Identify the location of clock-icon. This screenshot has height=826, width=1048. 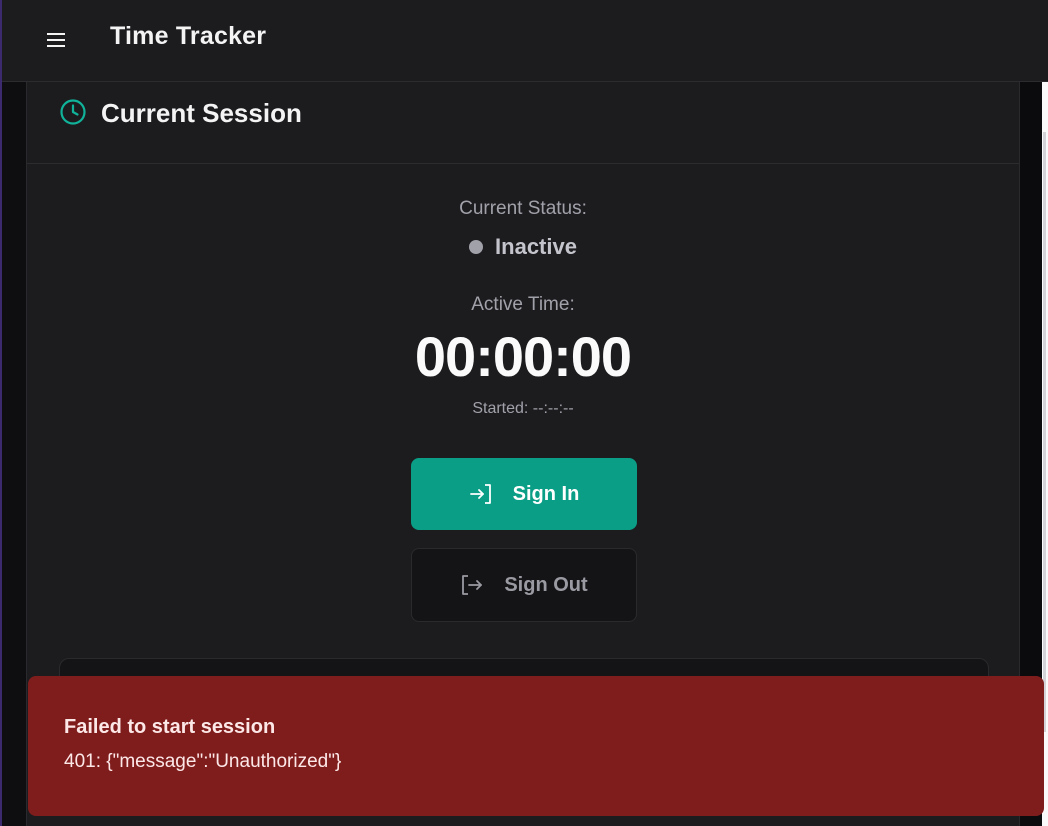
(73, 112).